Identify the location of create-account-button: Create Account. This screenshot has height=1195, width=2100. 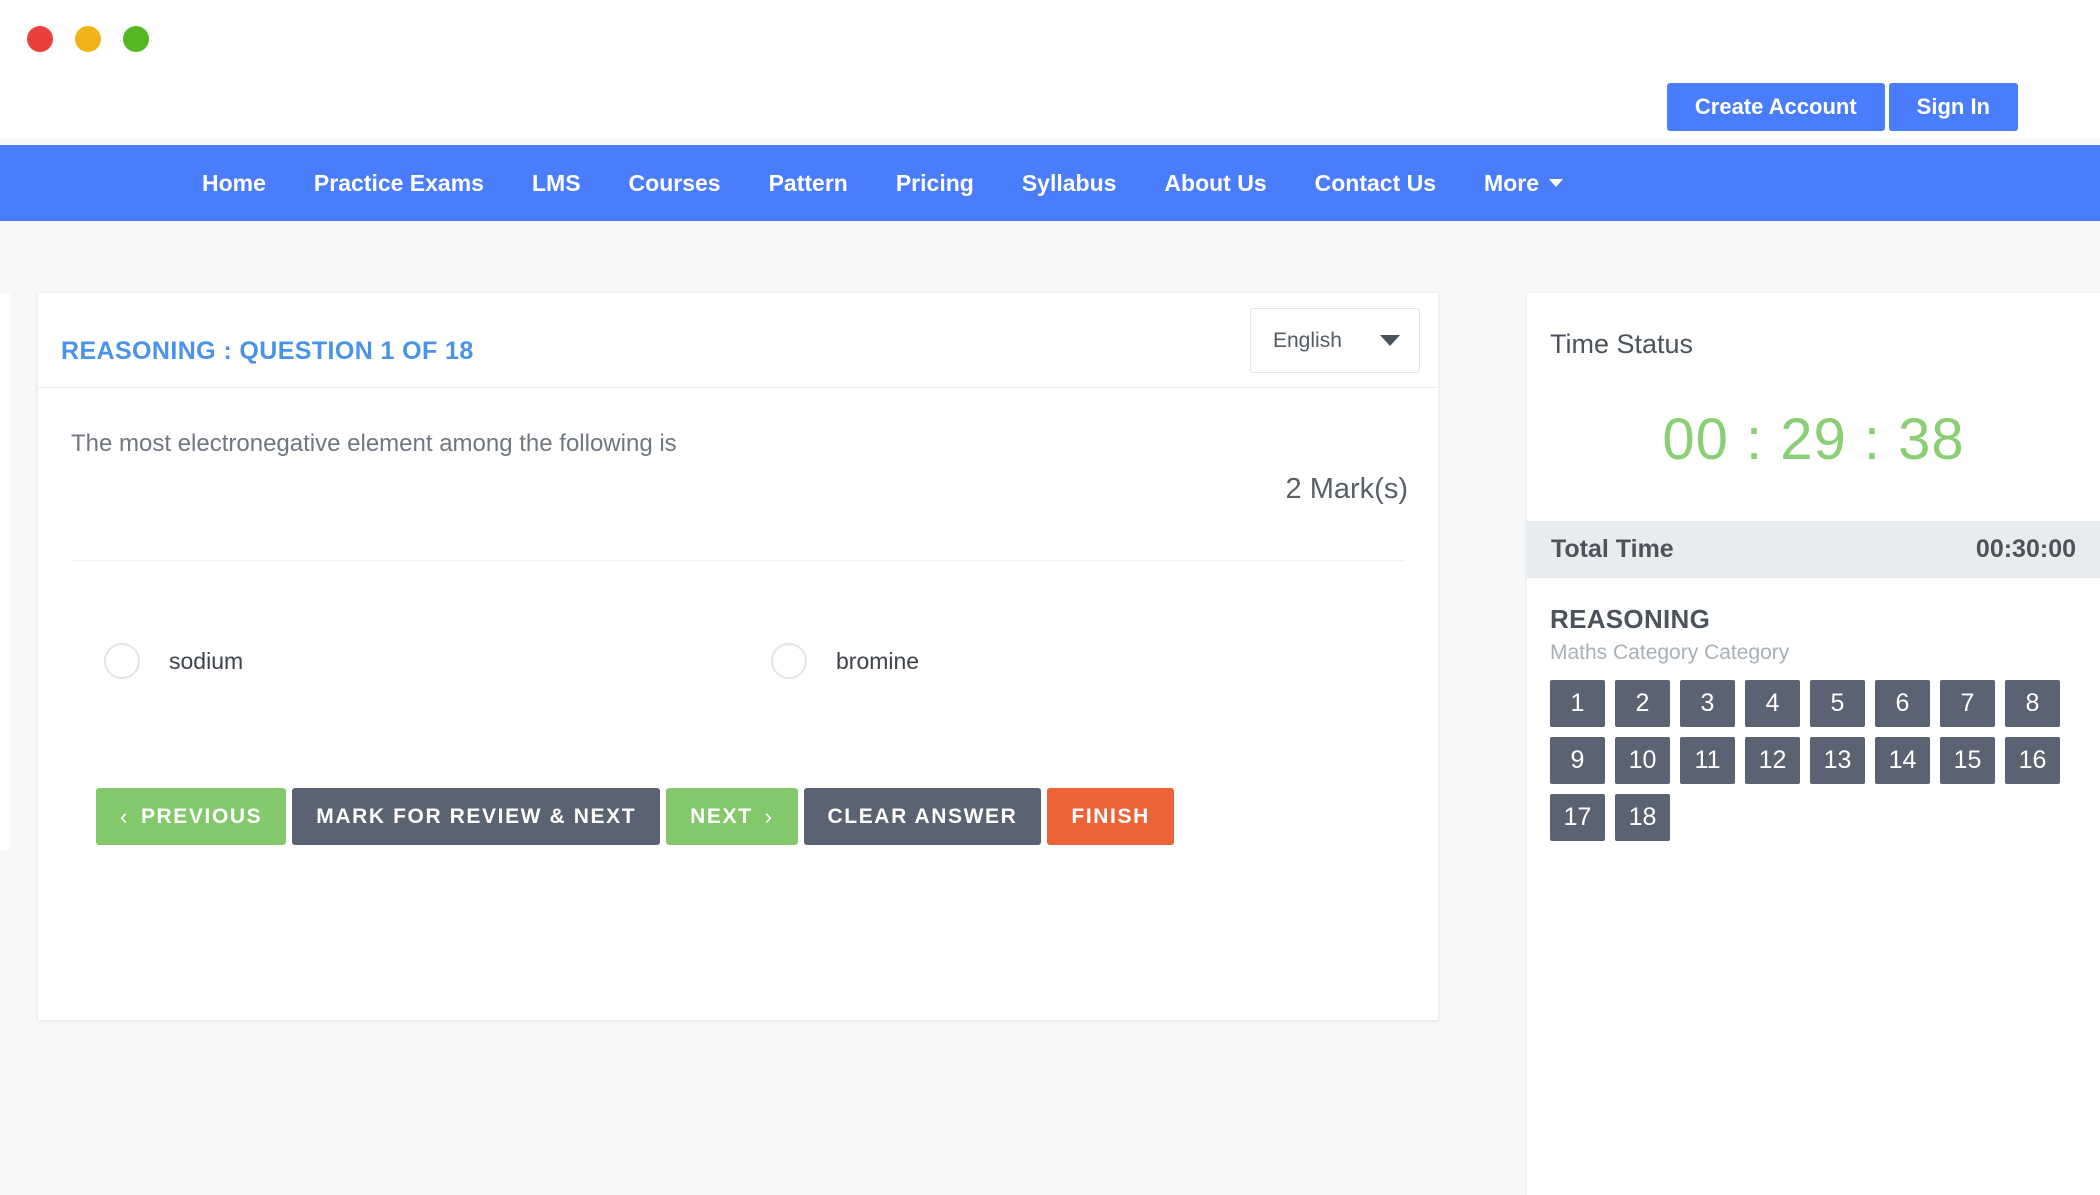
(1775, 107).